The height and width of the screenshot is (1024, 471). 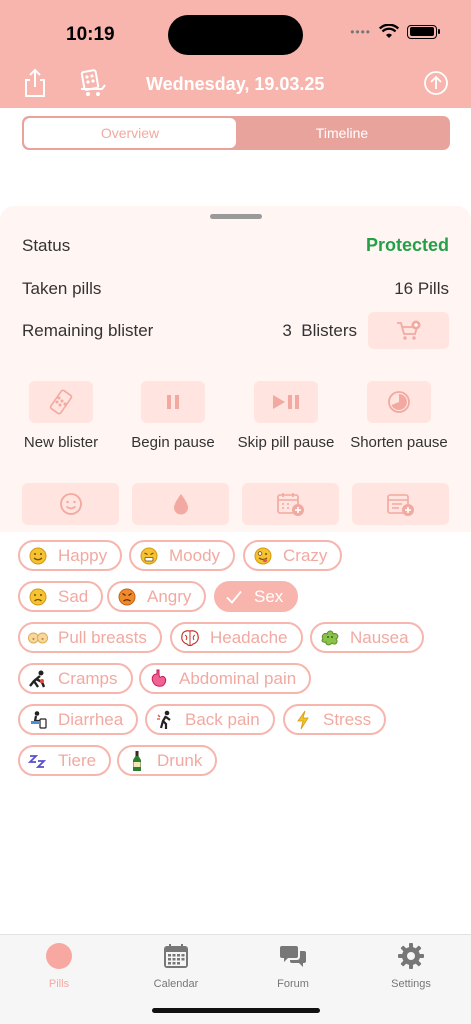 What do you see at coordinates (62, 288) in the screenshot?
I see `taken-pills-label: Taken pills` at bounding box center [62, 288].